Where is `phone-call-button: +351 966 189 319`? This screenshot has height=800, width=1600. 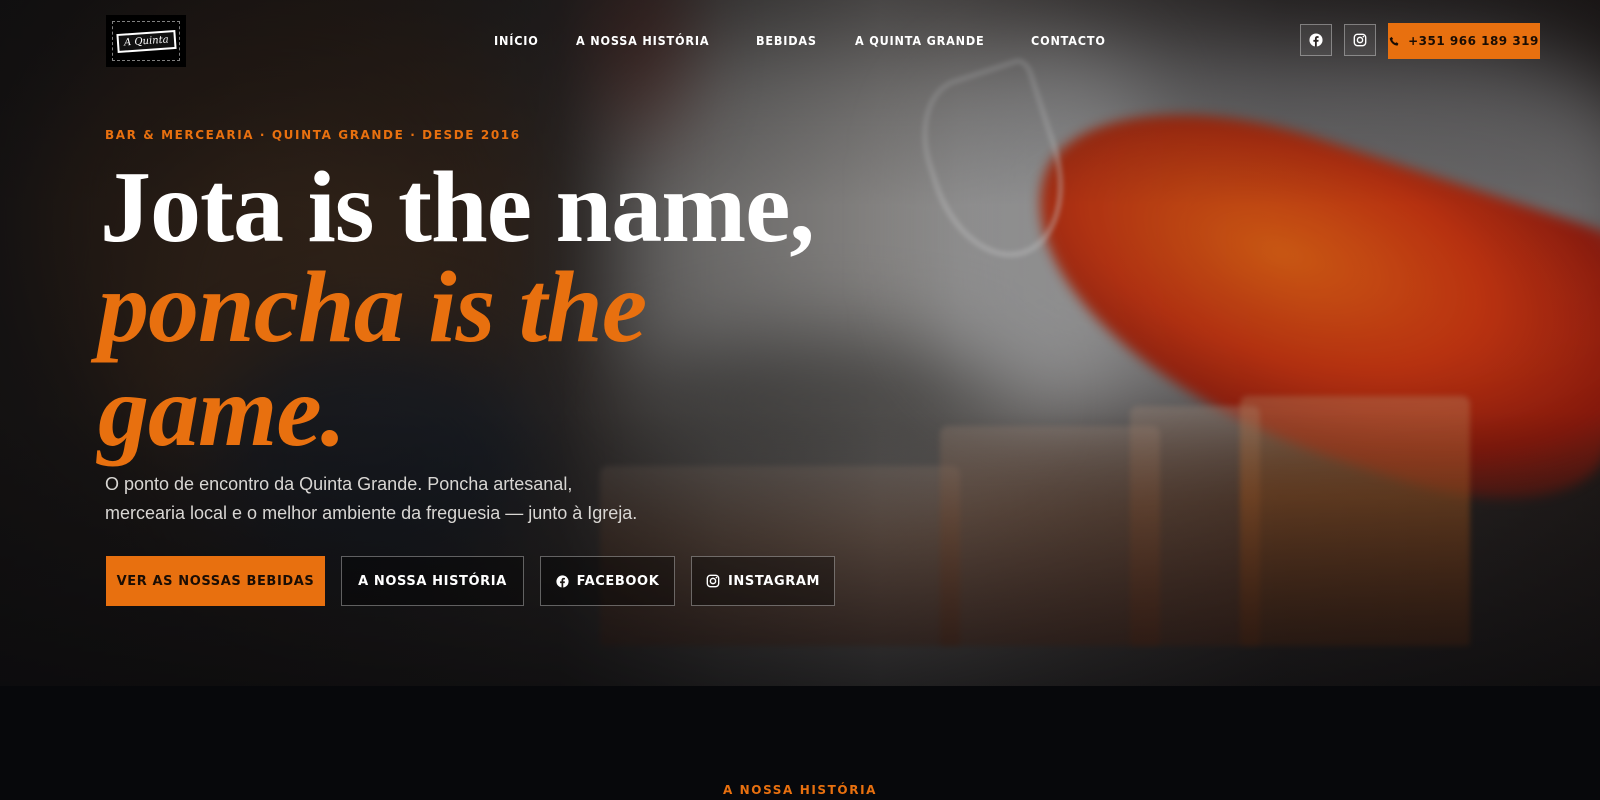 phone-call-button: +351 966 189 319 is located at coordinates (1464, 41).